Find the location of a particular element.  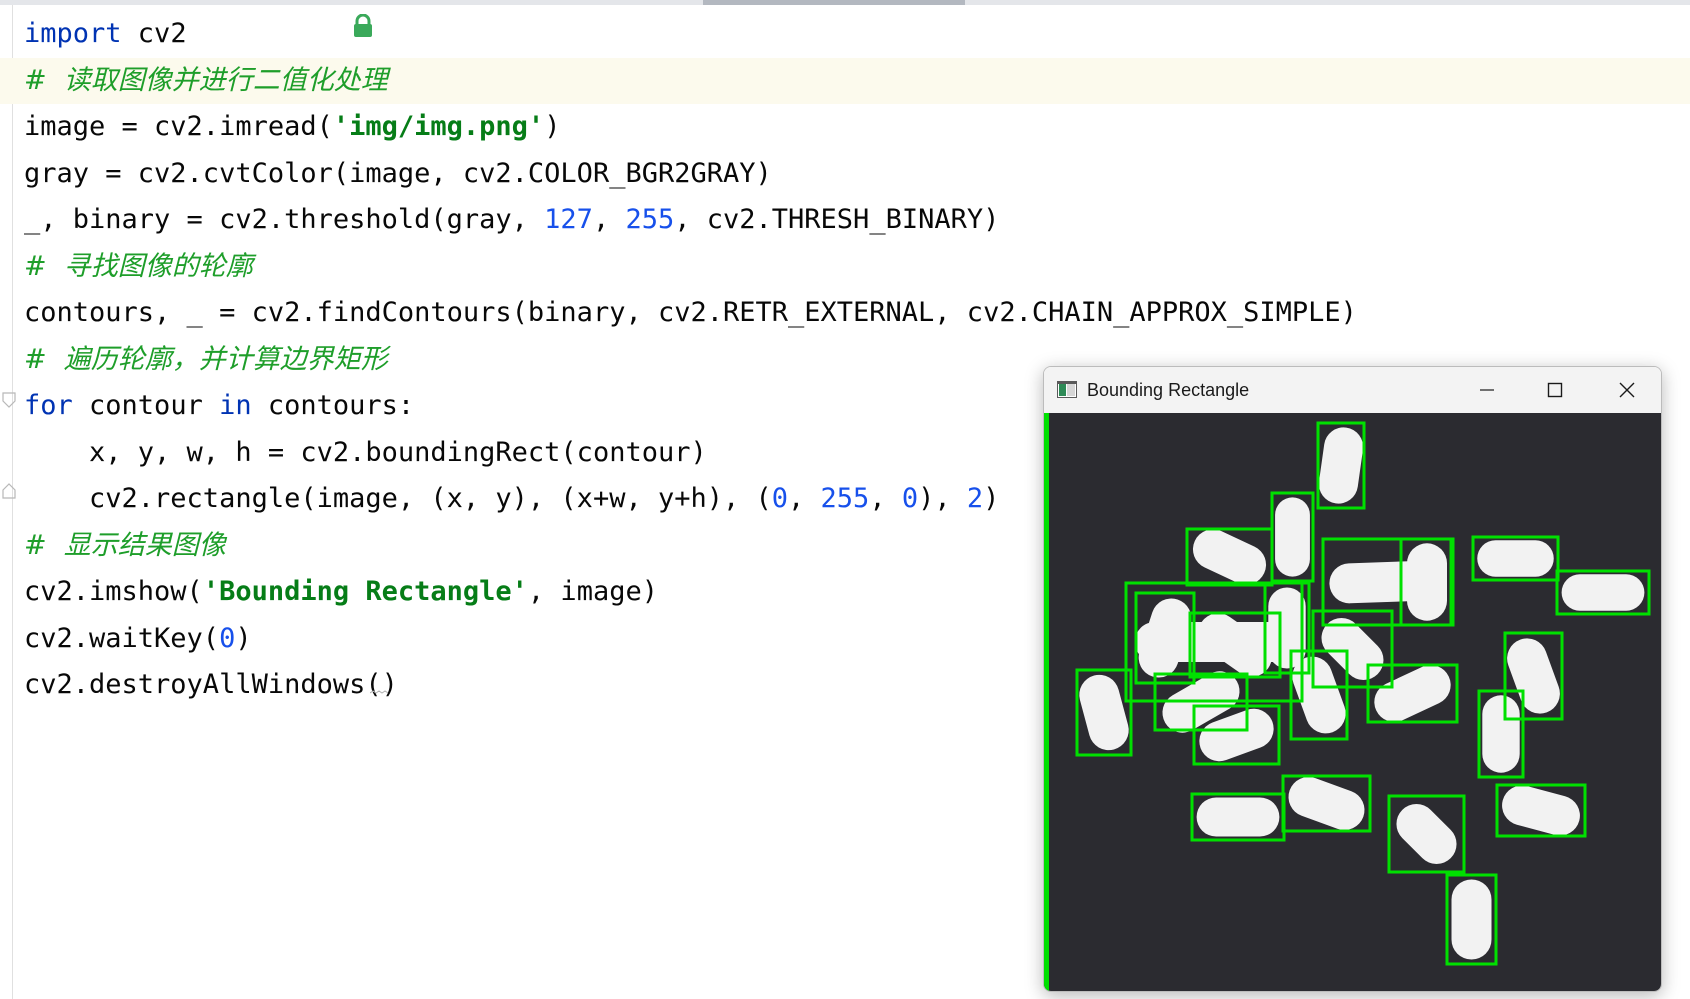

code-token: # 遍历轮廓，并计算边界矩形 is located at coordinates (206, 359).